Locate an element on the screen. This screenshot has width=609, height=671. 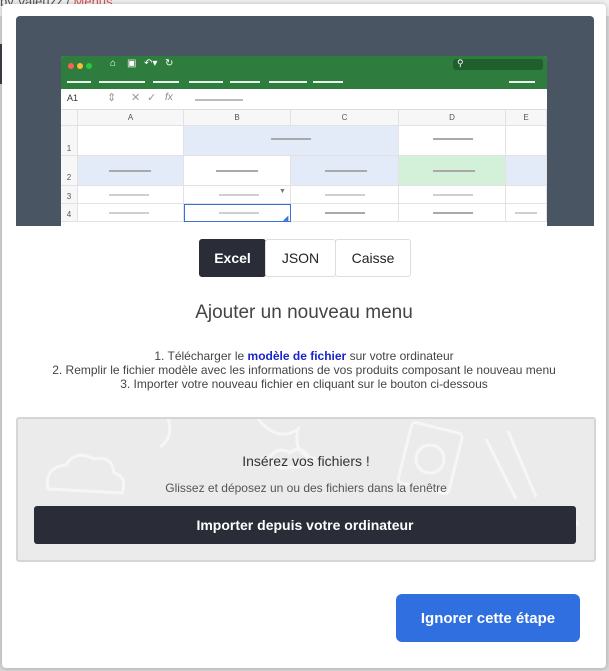
fx-icon: fx is located at coordinates (169, 97).